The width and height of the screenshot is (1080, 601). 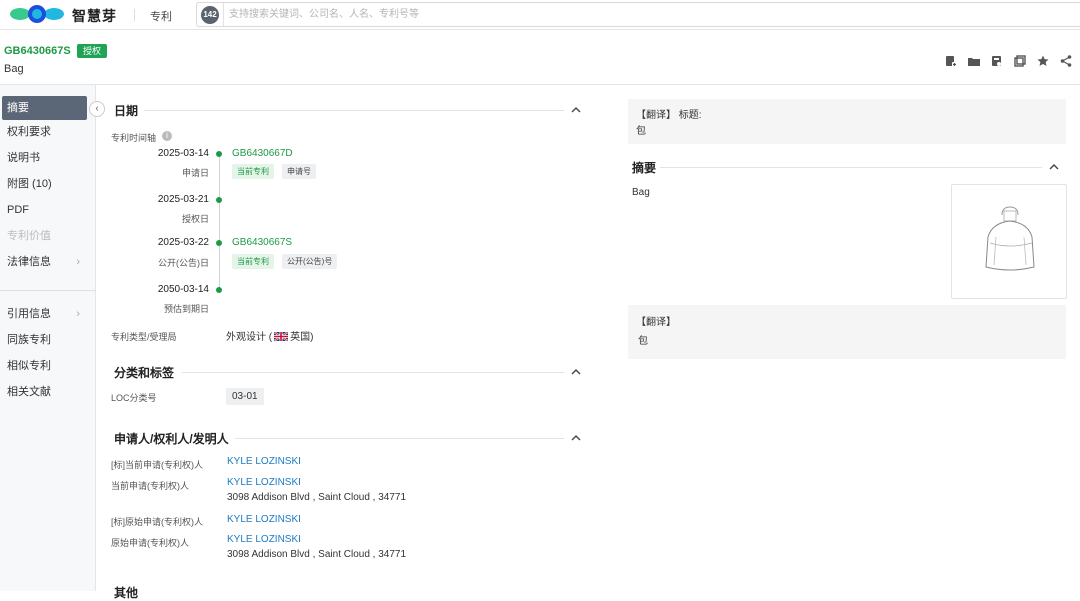 What do you see at coordinates (48, 210) in the screenshot?
I see `sidebar-item-pdf: PDF` at bounding box center [48, 210].